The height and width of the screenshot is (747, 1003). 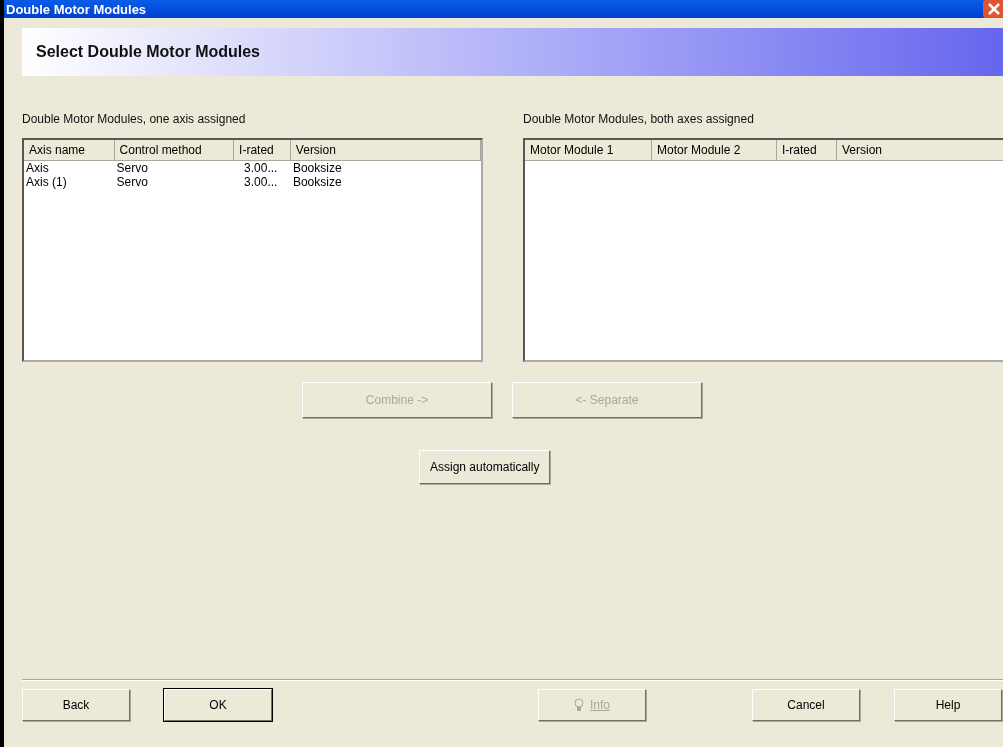 I want to click on table-cell-text: Axis (1), so click(x=46, y=182).